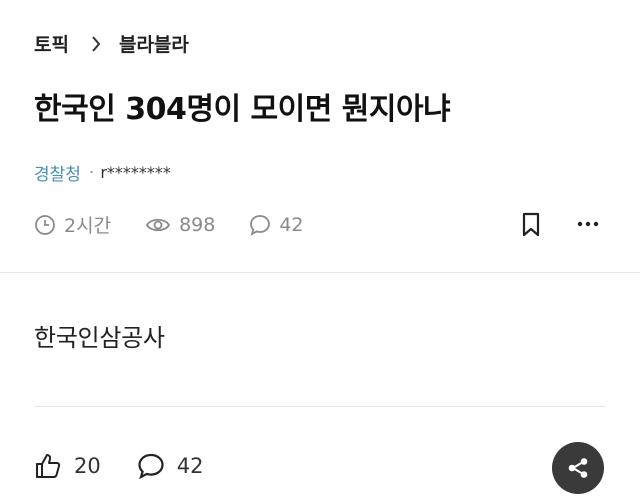 This screenshot has height=503, width=640. Describe the element at coordinates (67, 466) in the screenshot. I see `like-button: 20` at that location.